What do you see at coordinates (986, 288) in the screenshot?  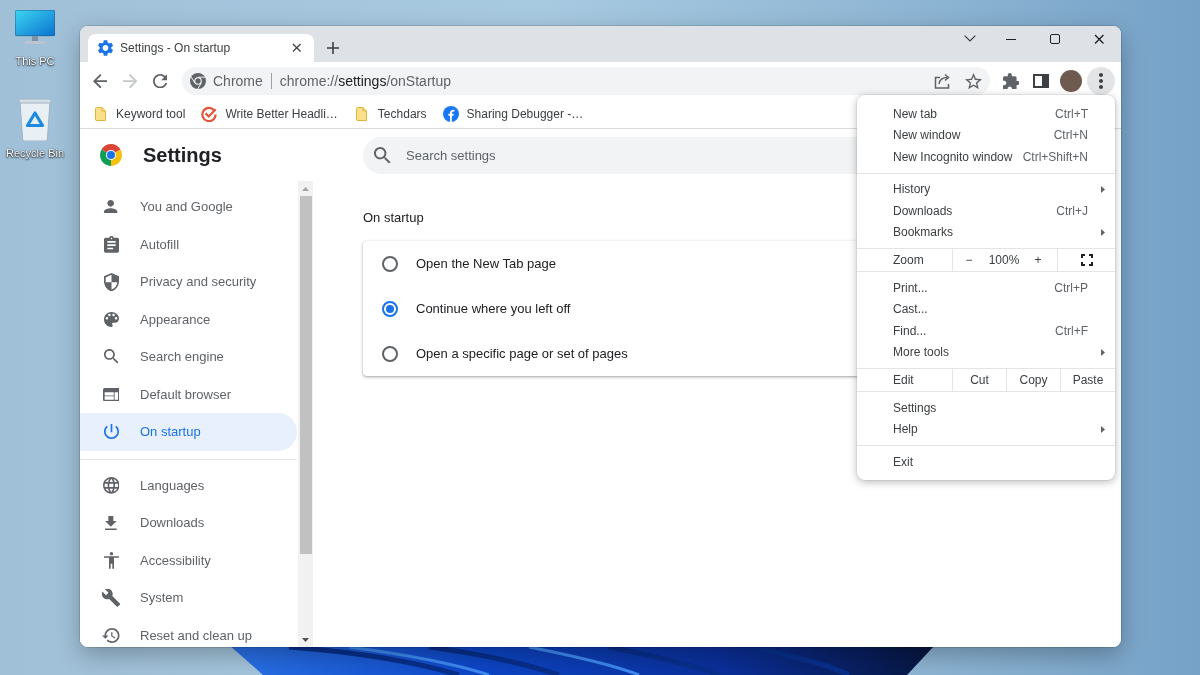 I see `menu-item: Print... Ctrl+P` at bounding box center [986, 288].